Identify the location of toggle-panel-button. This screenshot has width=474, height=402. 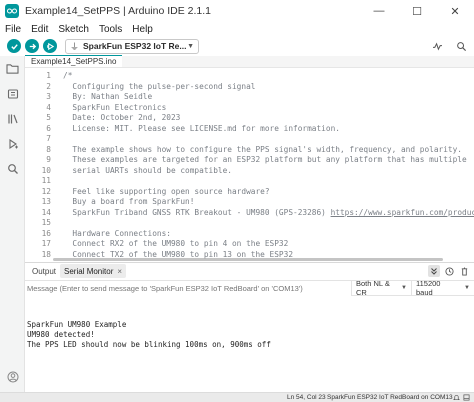
(466, 397).